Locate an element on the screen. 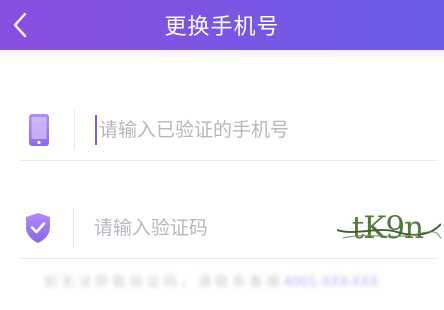  phone-icon is located at coordinates (39, 130).